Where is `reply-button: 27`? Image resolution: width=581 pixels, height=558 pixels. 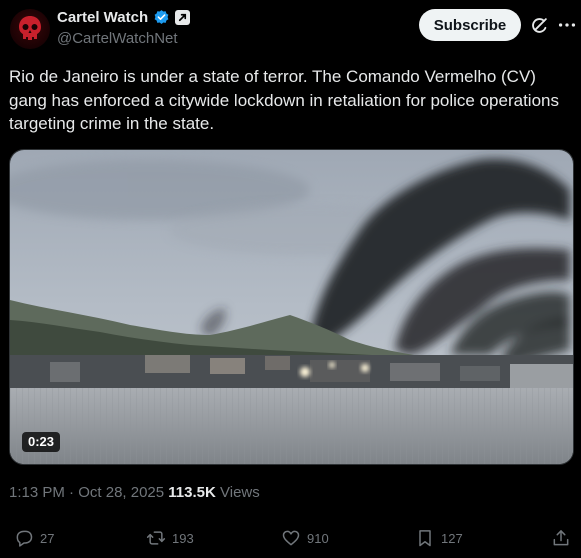 reply-button: 27 is located at coordinates (34, 538).